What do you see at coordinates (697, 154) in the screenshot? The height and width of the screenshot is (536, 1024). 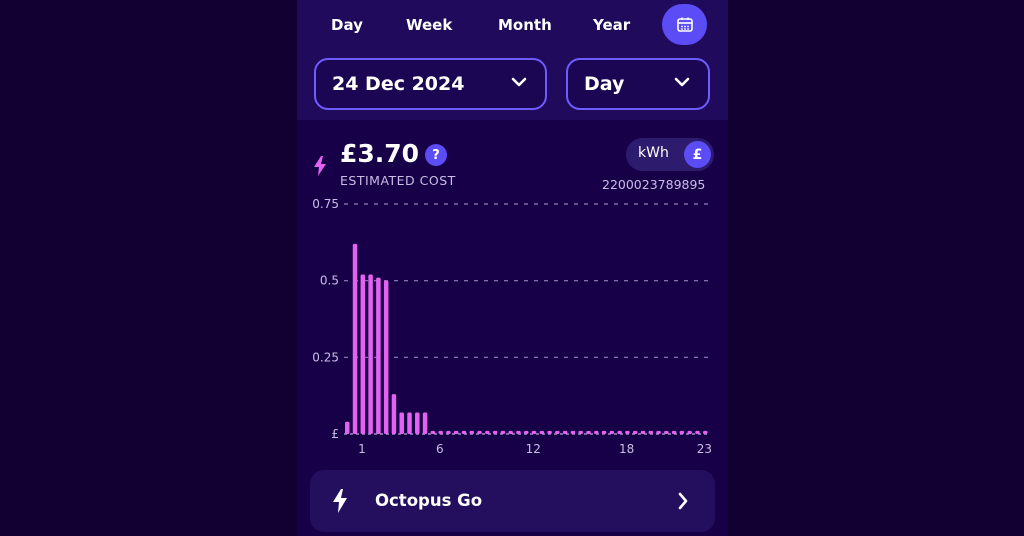 I see `unit-gbp-option: £` at bounding box center [697, 154].